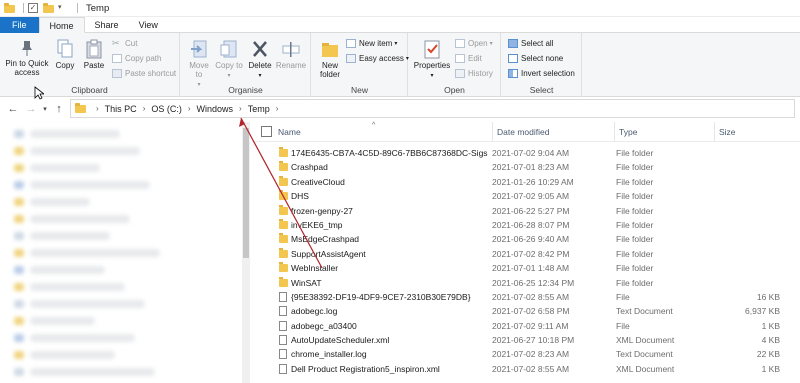  I want to click on customize-quick-access-icon: ▾, so click(63, 8).